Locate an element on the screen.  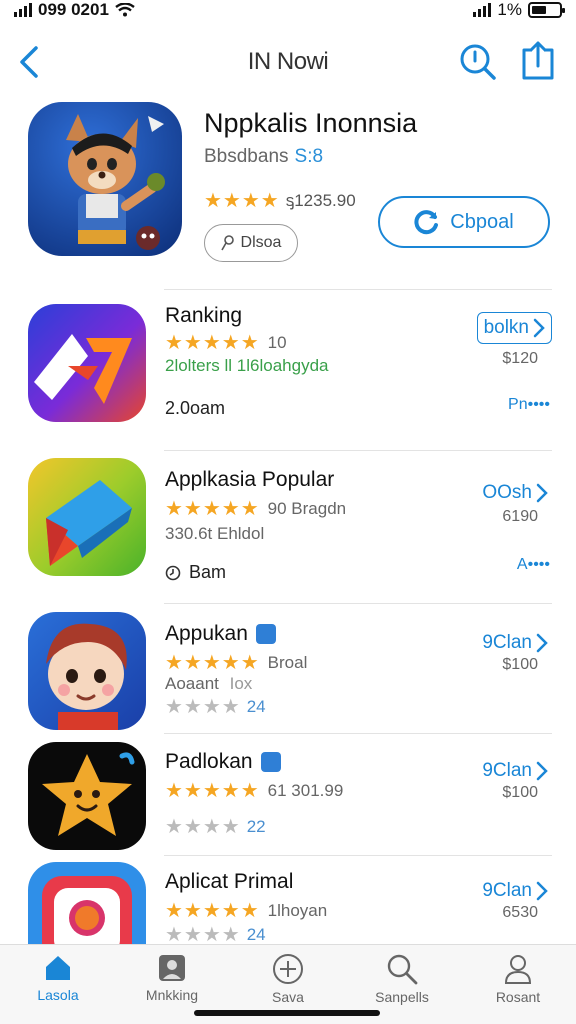
status-time: 099 0201 is located at coordinates (73, 9).